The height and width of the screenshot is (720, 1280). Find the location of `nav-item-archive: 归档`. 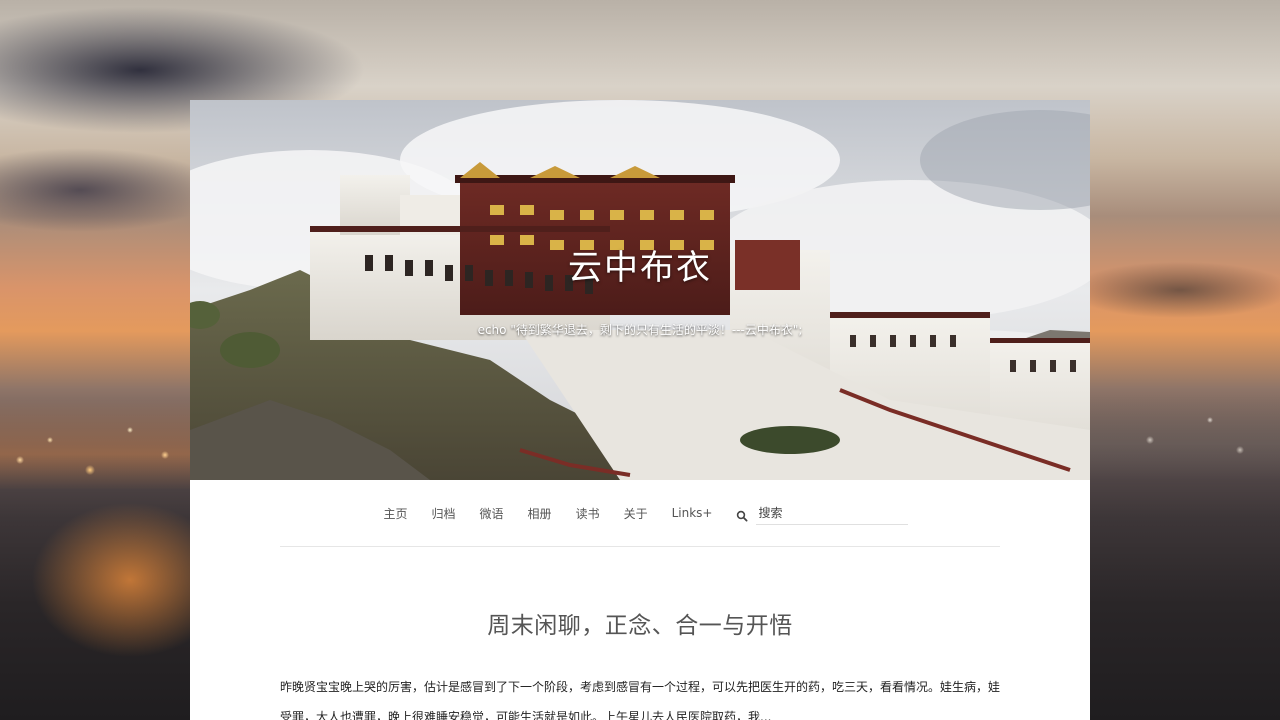

nav-item-archive: 归档 is located at coordinates (444, 513).